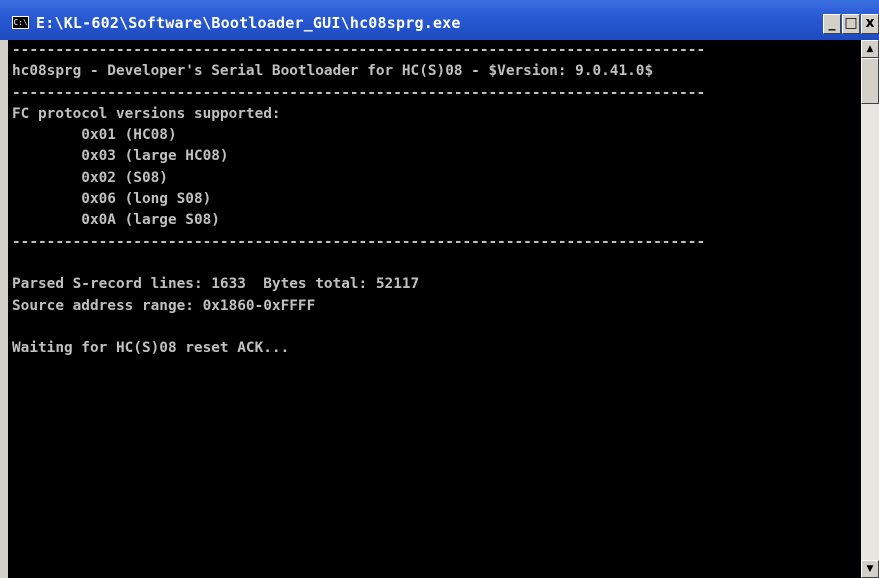 This screenshot has height=578, width=879. What do you see at coordinates (870, 569) in the screenshot?
I see `scroll-down-arrow-icon: ▼` at bounding box center [870, 569].